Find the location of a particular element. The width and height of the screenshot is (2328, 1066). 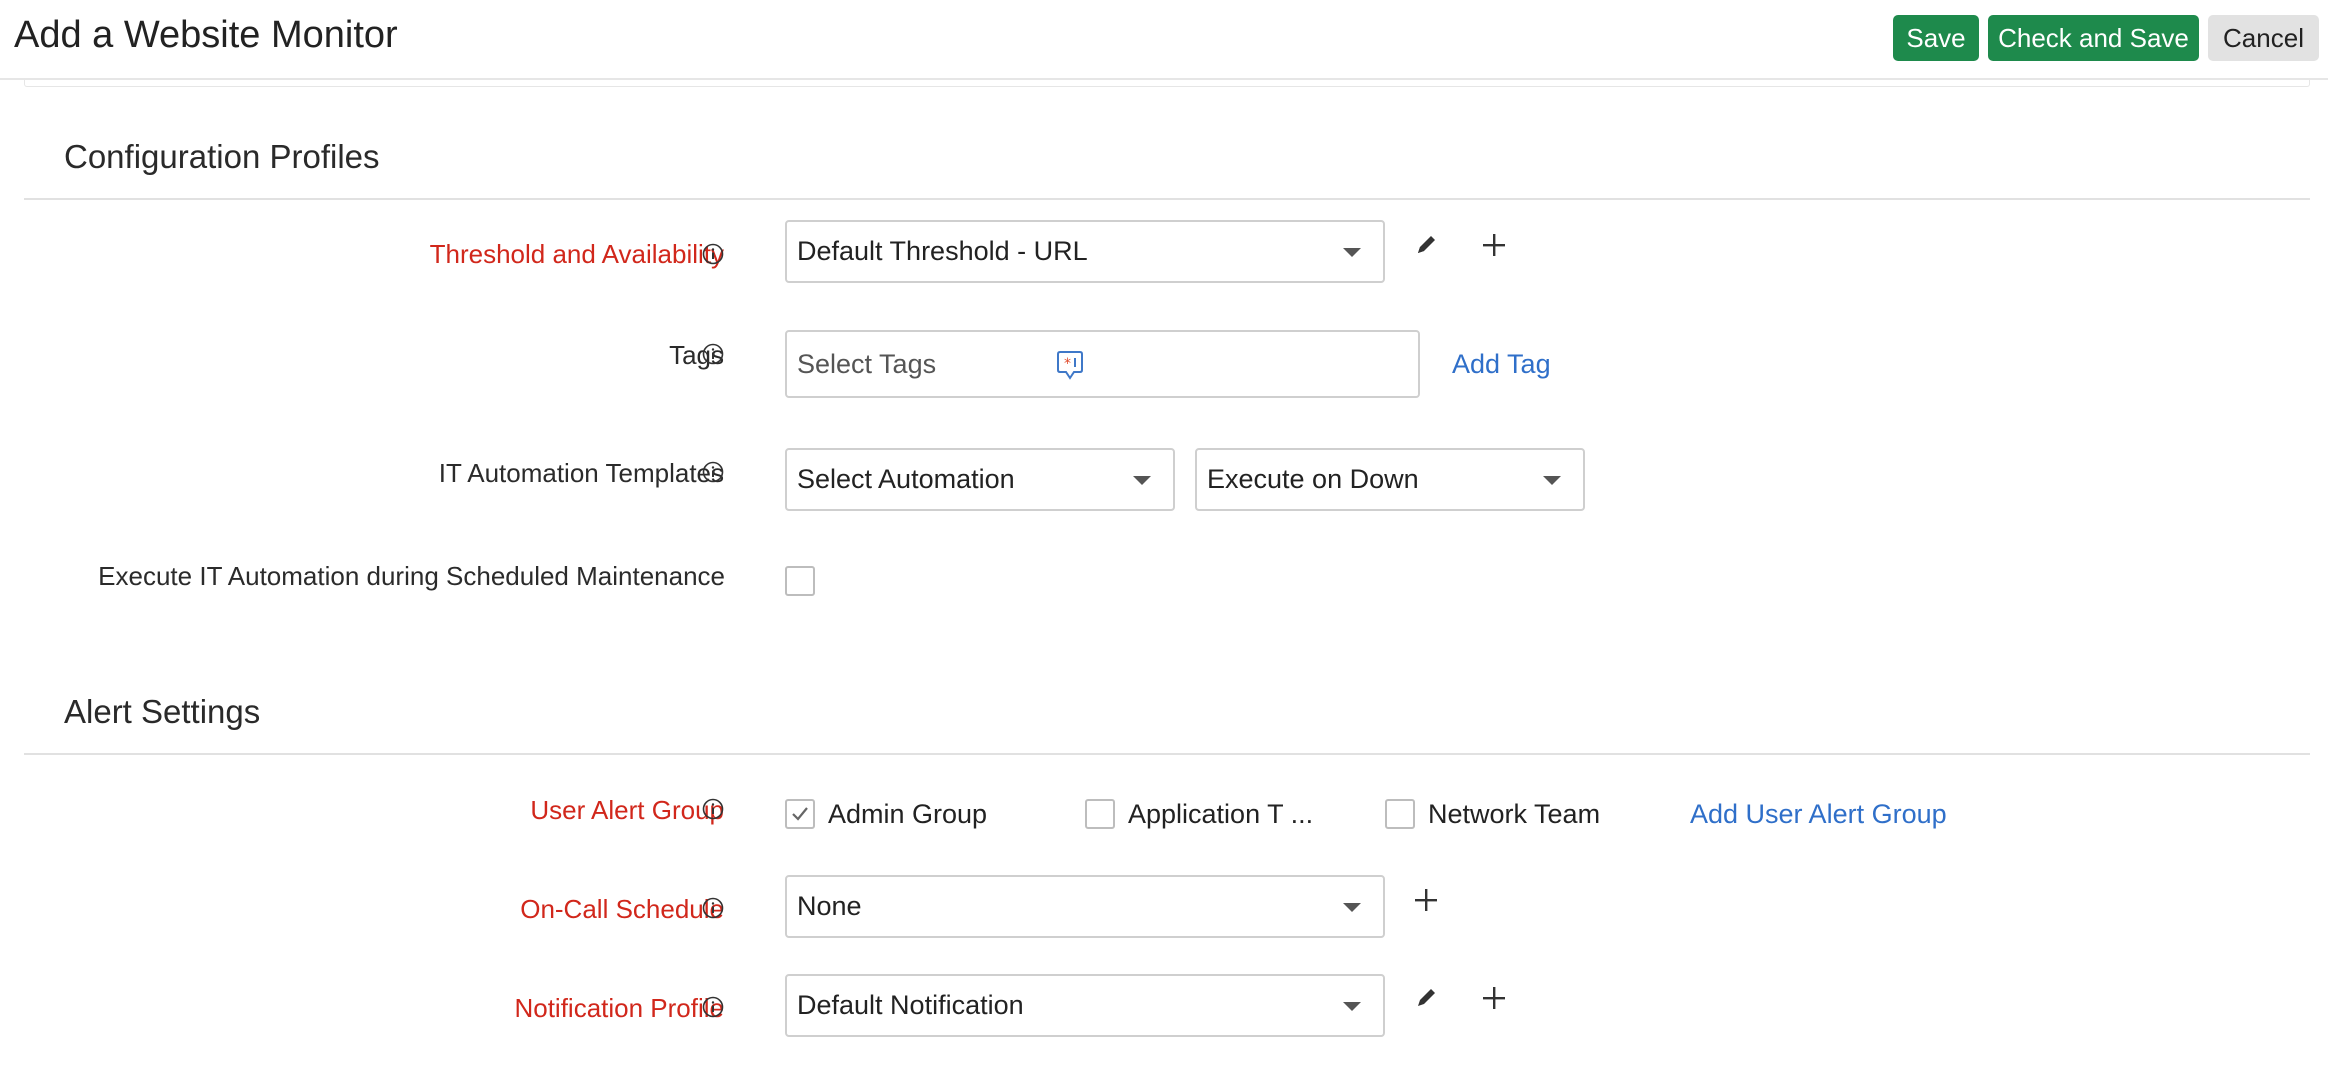

notification-profile-select: Default Notification is located at coordinates (1085, 1005).